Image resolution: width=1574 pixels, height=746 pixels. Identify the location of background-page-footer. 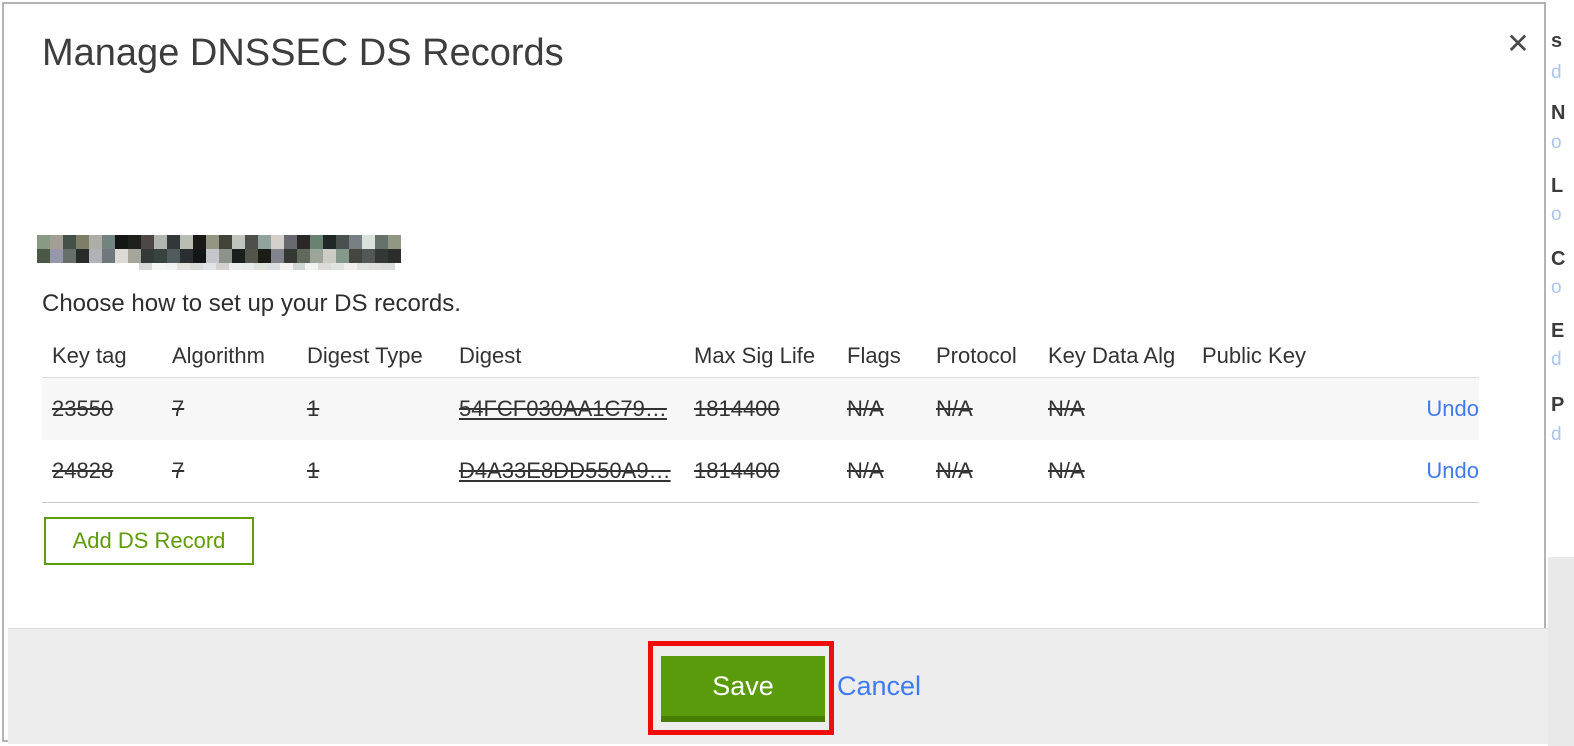
(1561, 651).